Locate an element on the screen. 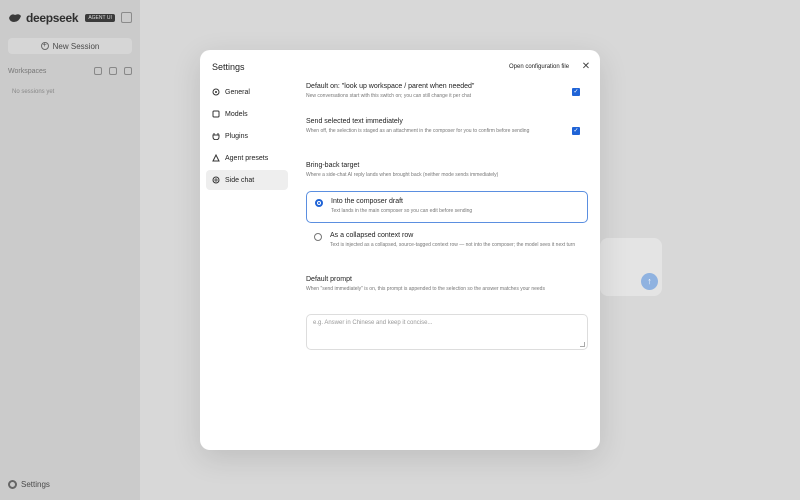  nav-label: General is located at coordinates (237, 92).